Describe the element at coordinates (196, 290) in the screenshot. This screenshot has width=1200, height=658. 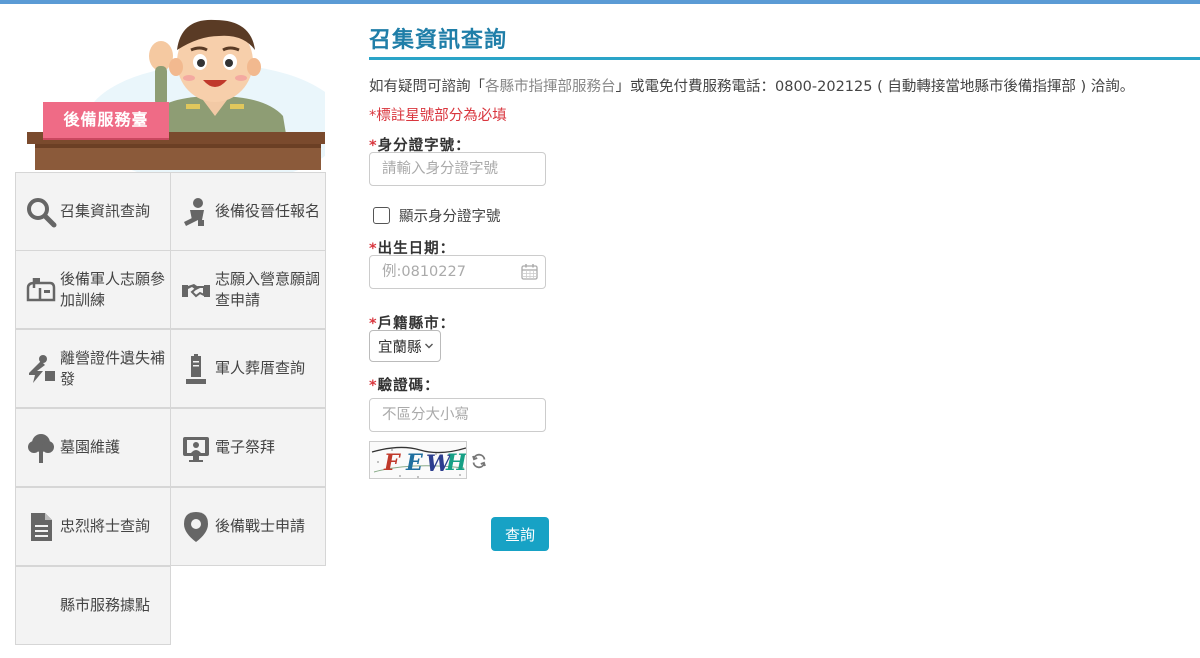
I see `handshake-icon` at that location.